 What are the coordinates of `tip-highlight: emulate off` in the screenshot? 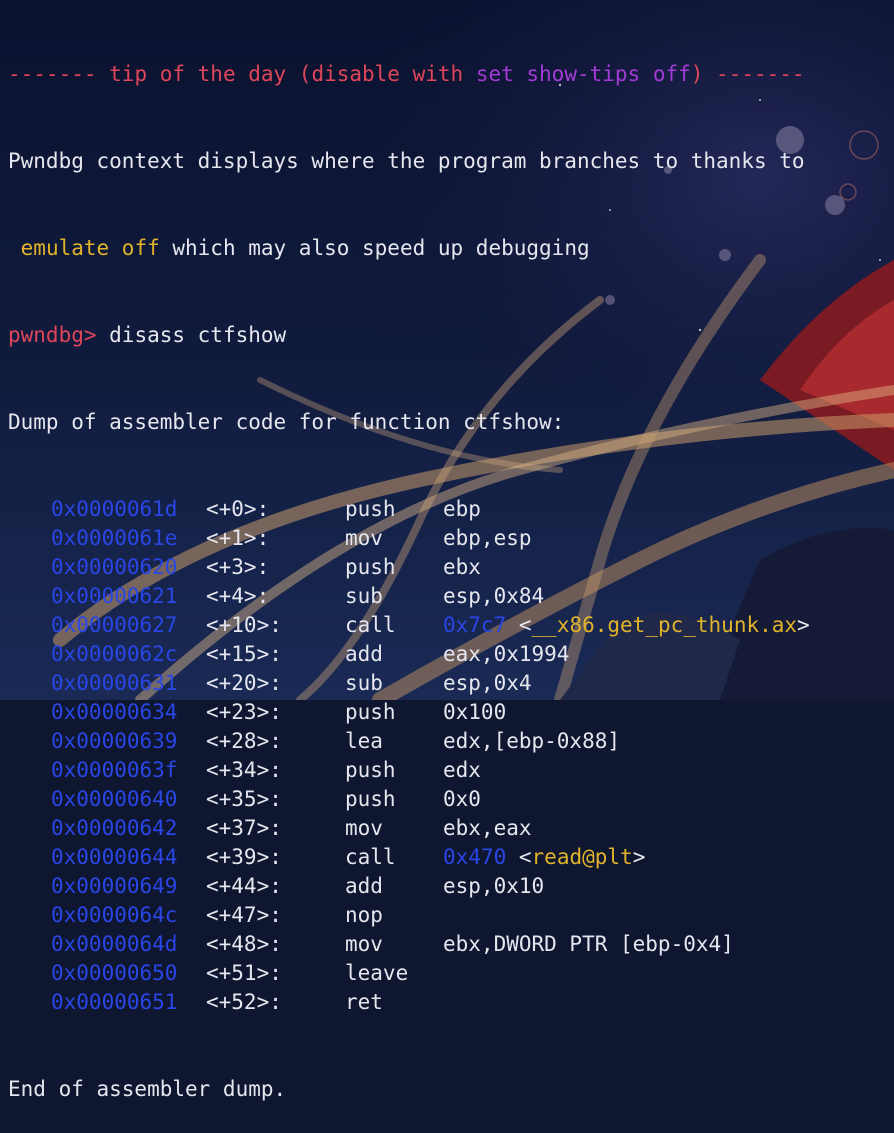 It's located at (90, 248).